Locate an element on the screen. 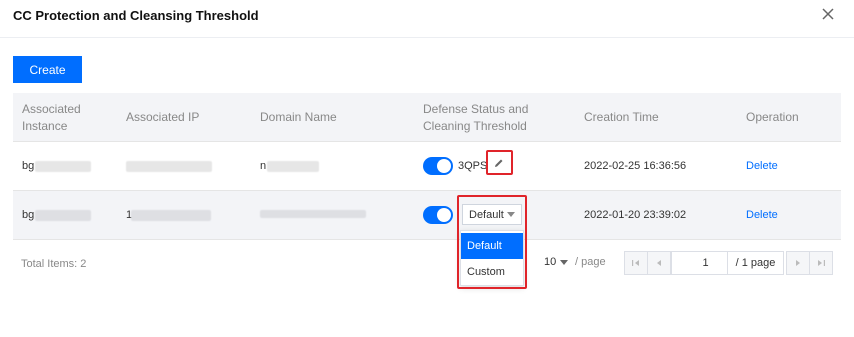 The image size is (854, 337). first-page-button is located at coordinates (636, 263).